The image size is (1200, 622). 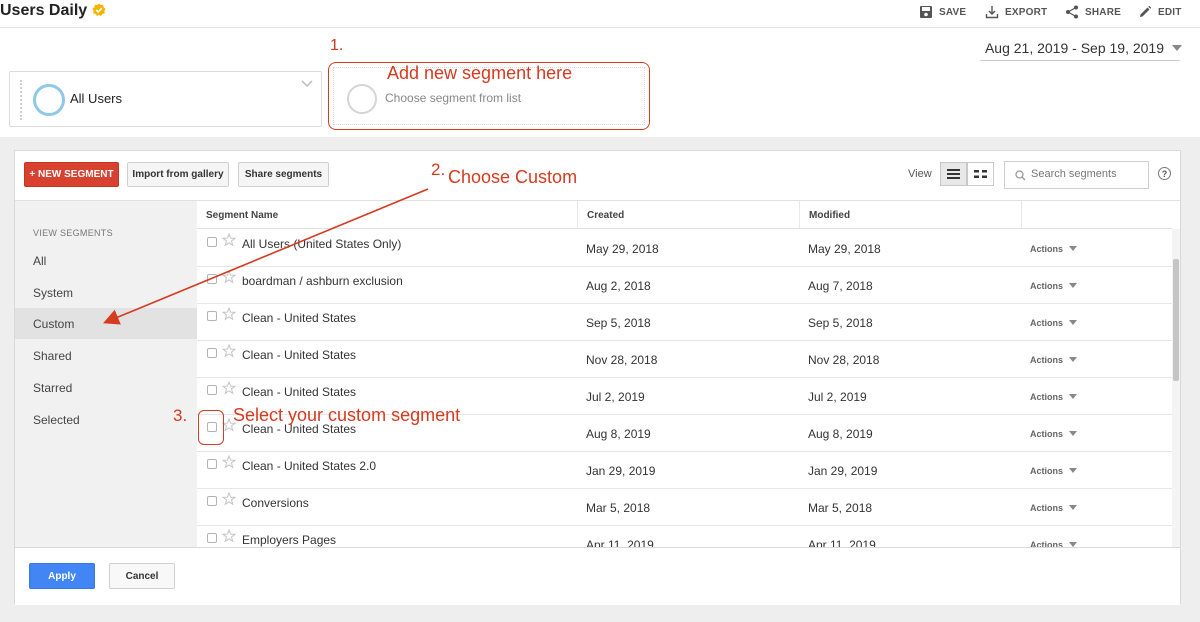 What do you see at coordinates (513, 177) in the screenshot?
I see `step2-annotation: Choose Custom` at bounding box center [513, 177].